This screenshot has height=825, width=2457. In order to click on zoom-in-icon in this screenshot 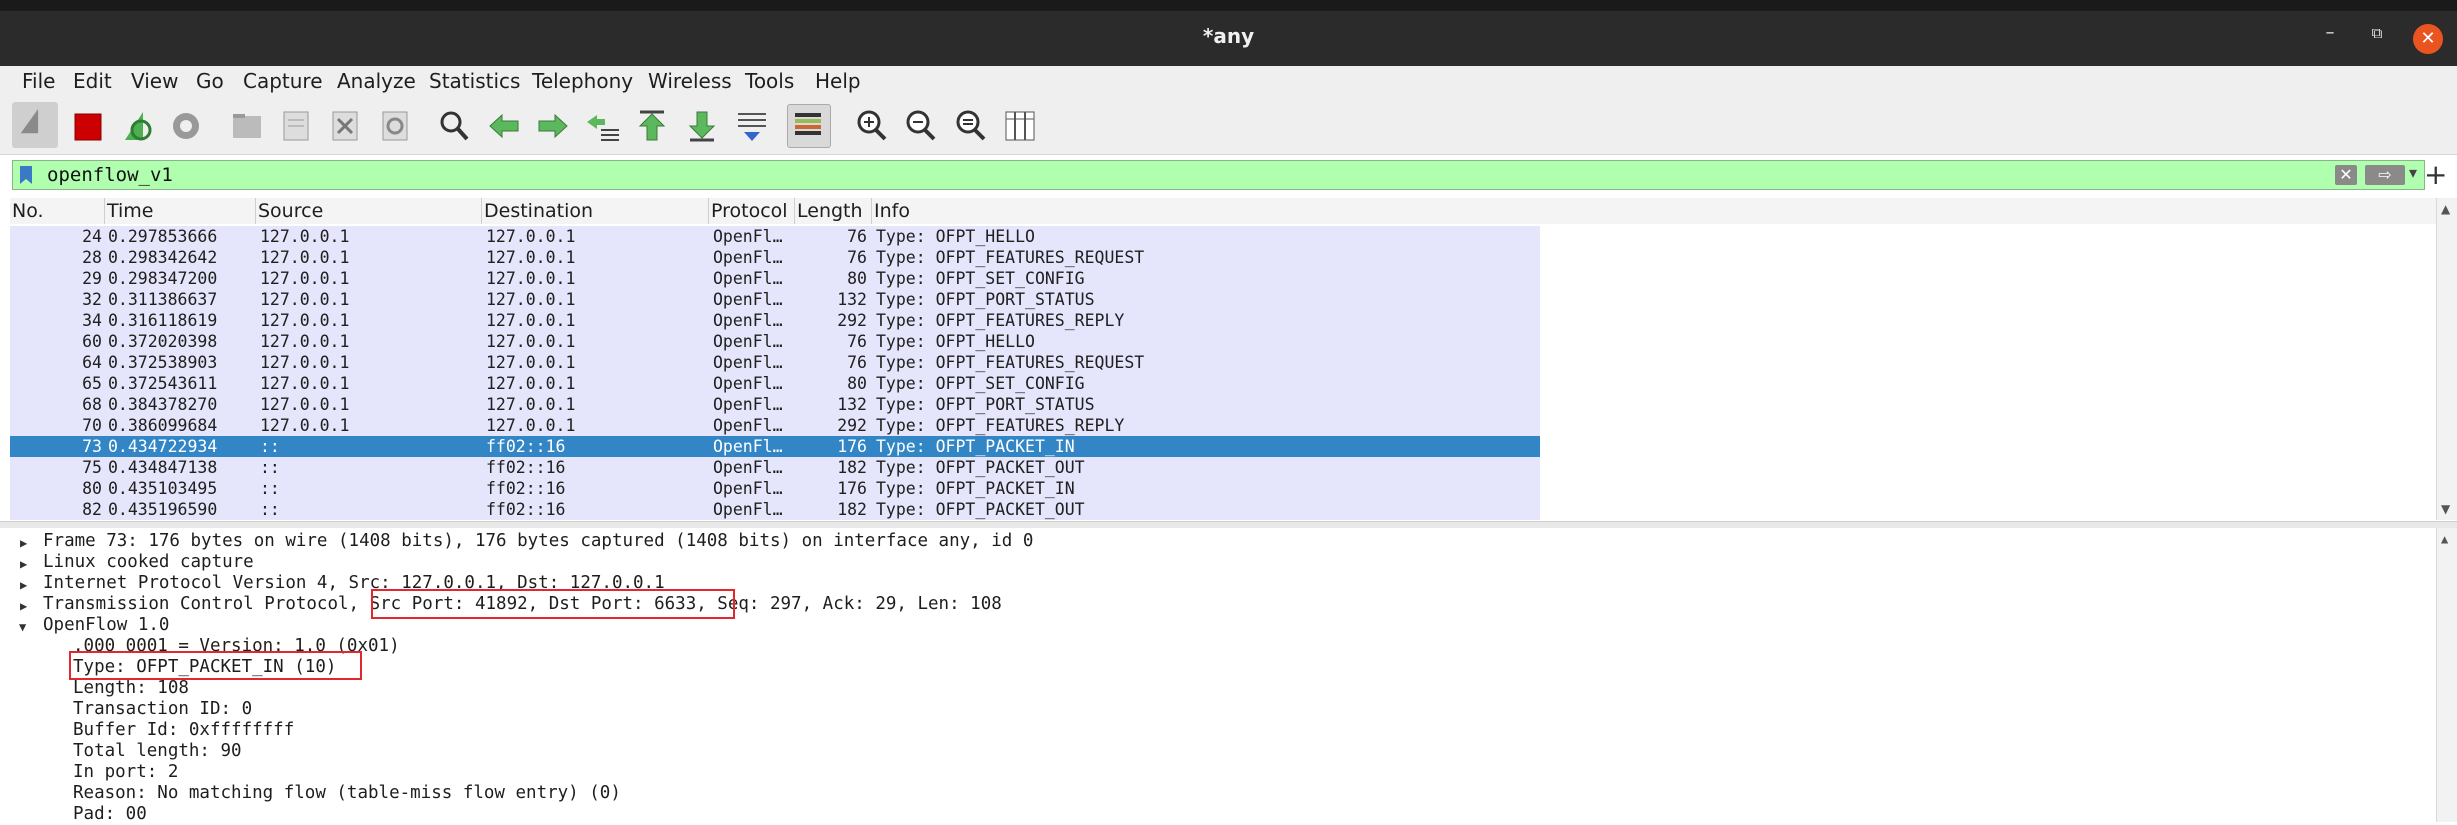, I will do `click(872, 126)`.